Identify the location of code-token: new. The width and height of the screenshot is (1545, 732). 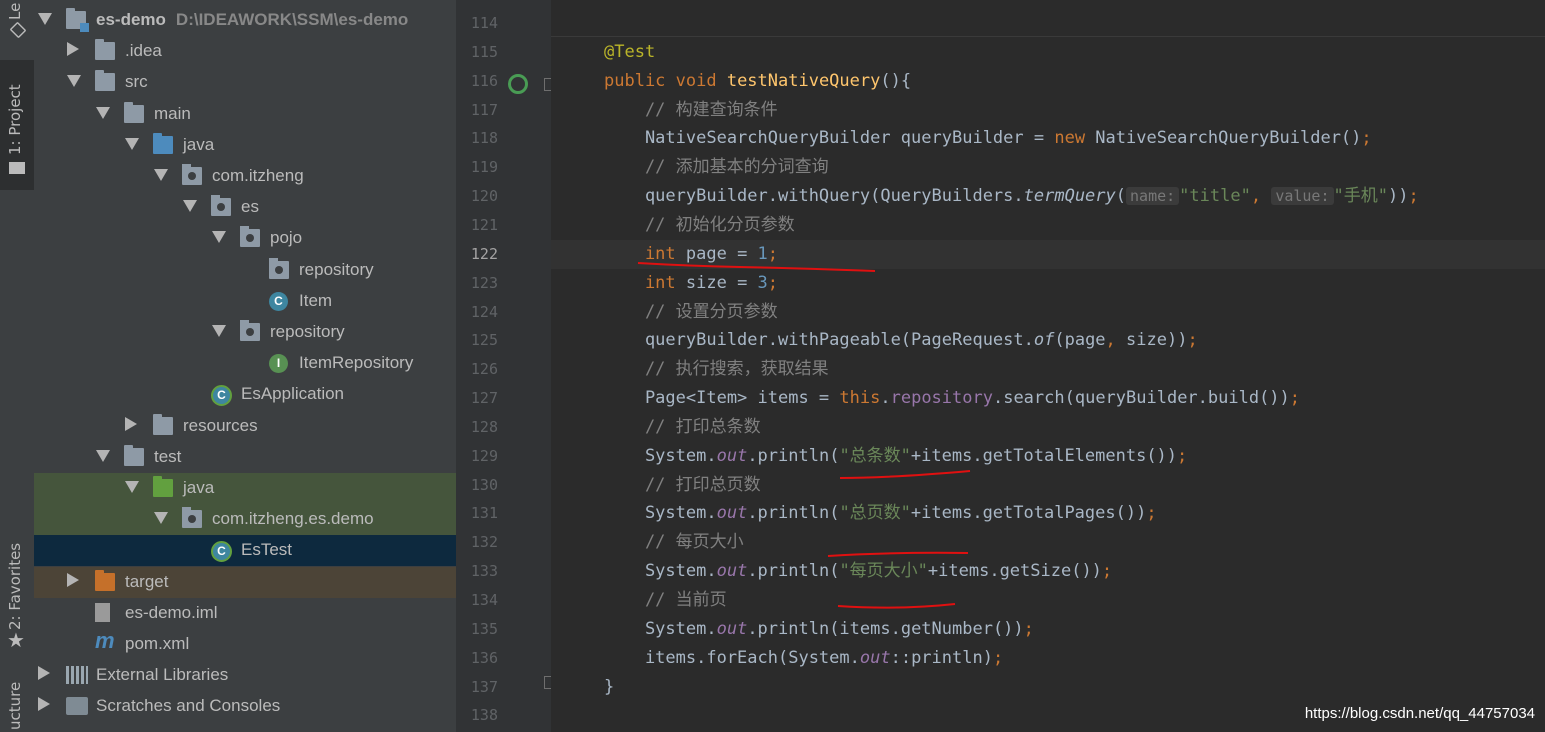
(1075, 138).